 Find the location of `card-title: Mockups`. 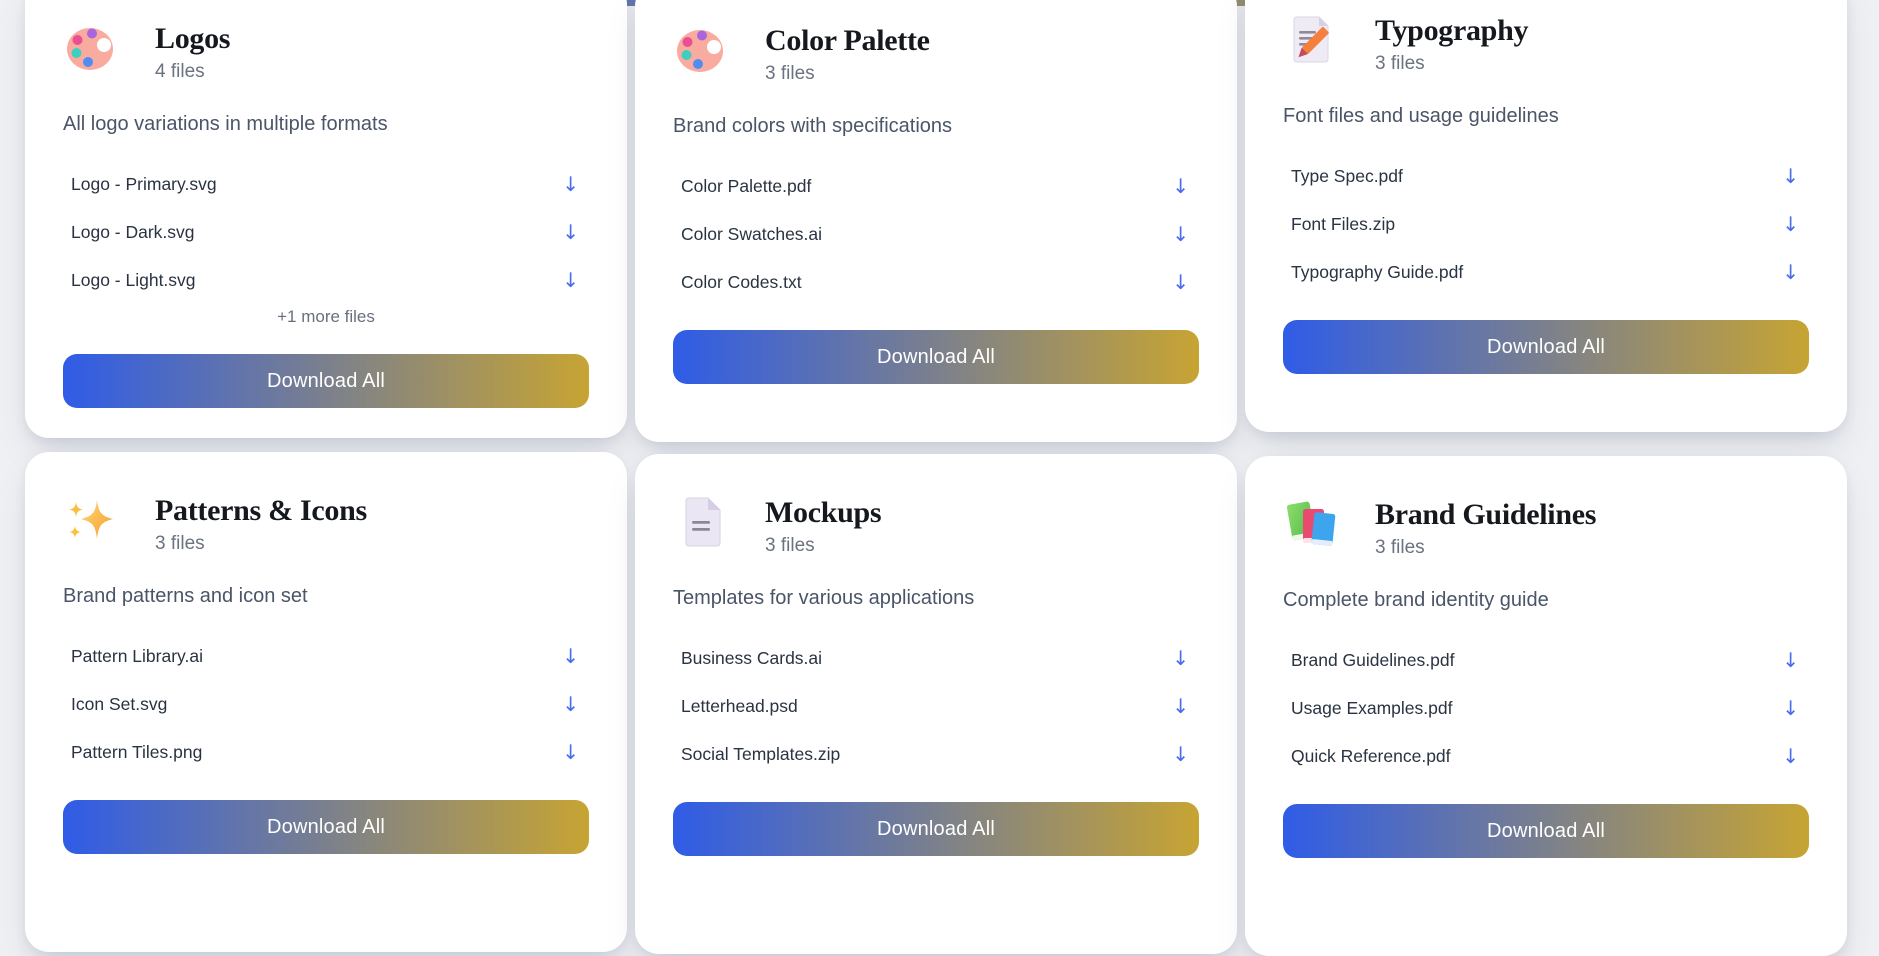

card-title: Mockups is located at coordinates (823, 512).